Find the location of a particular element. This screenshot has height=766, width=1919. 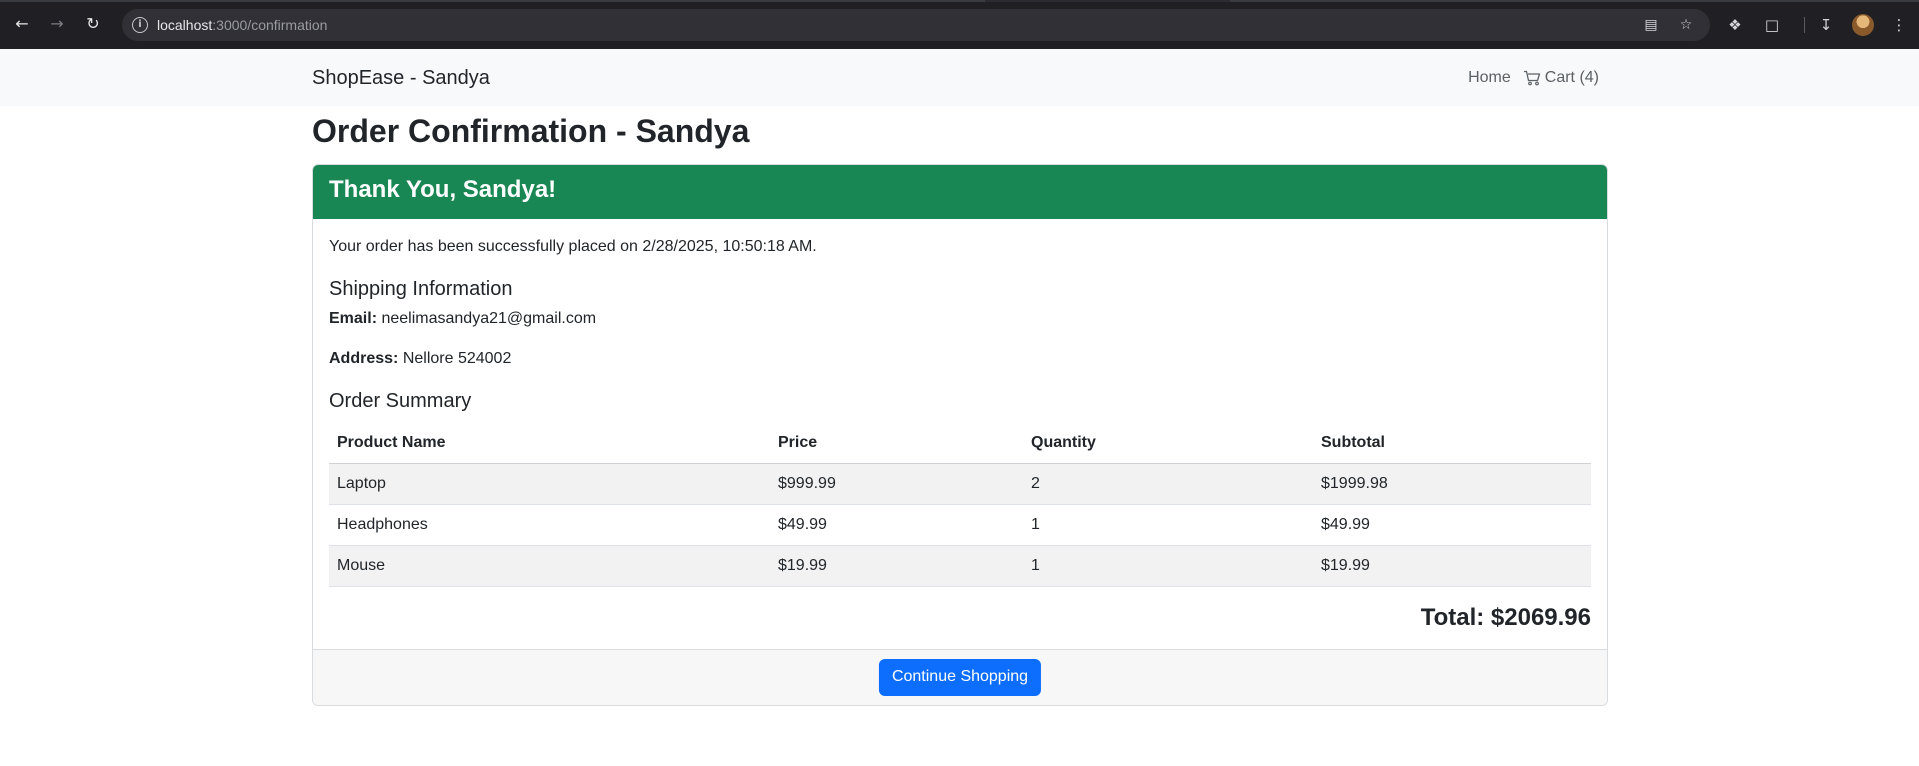

url-text: localhost:3000/confirmation is located at coordinates (242, 25).